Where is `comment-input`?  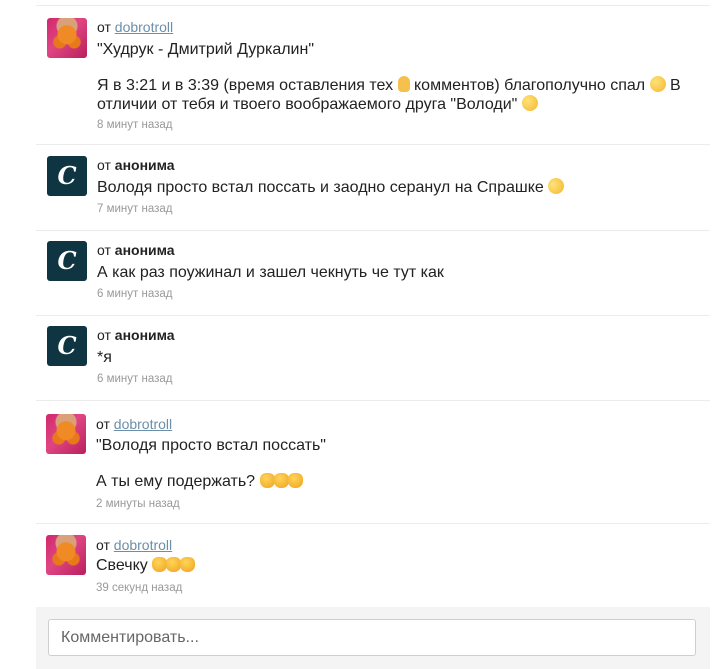
comment-input is located at coordinates (372, 637).